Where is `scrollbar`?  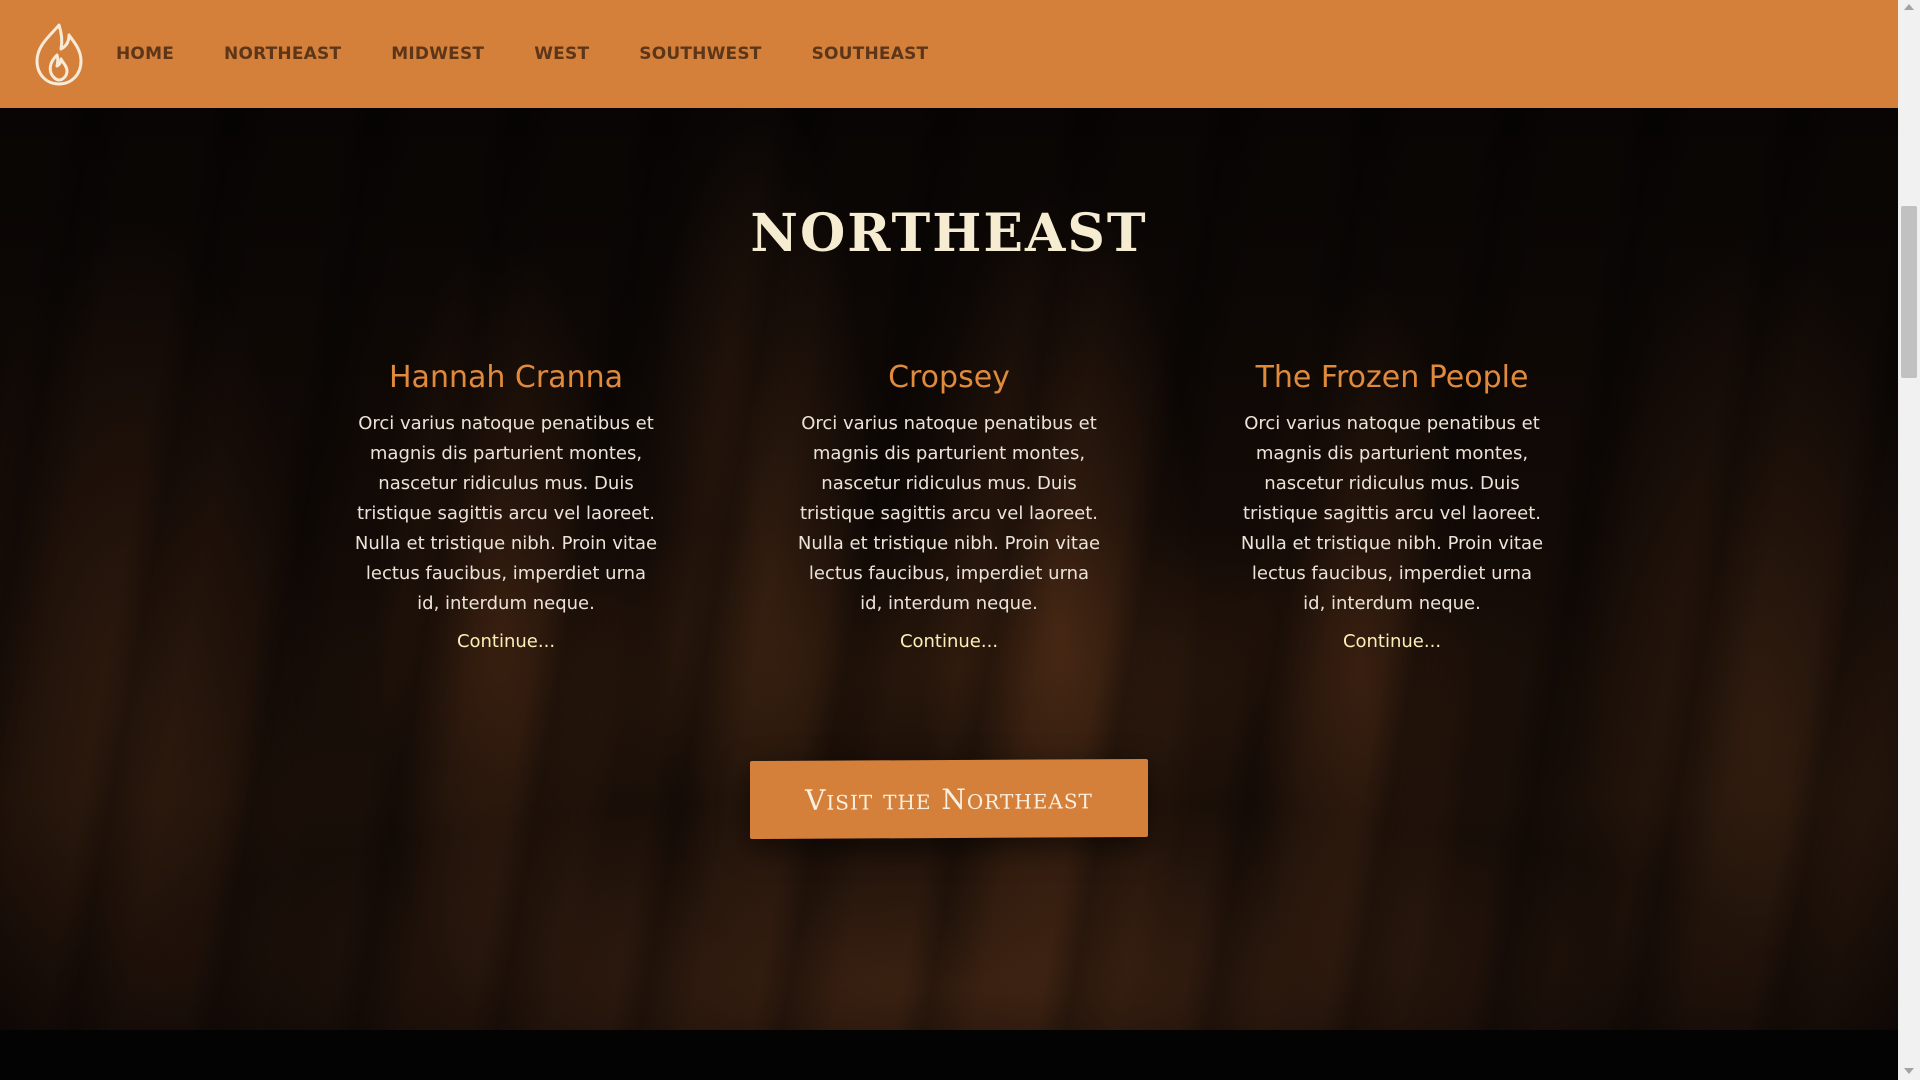
scrollbar is located at coordinates (1909, 540).